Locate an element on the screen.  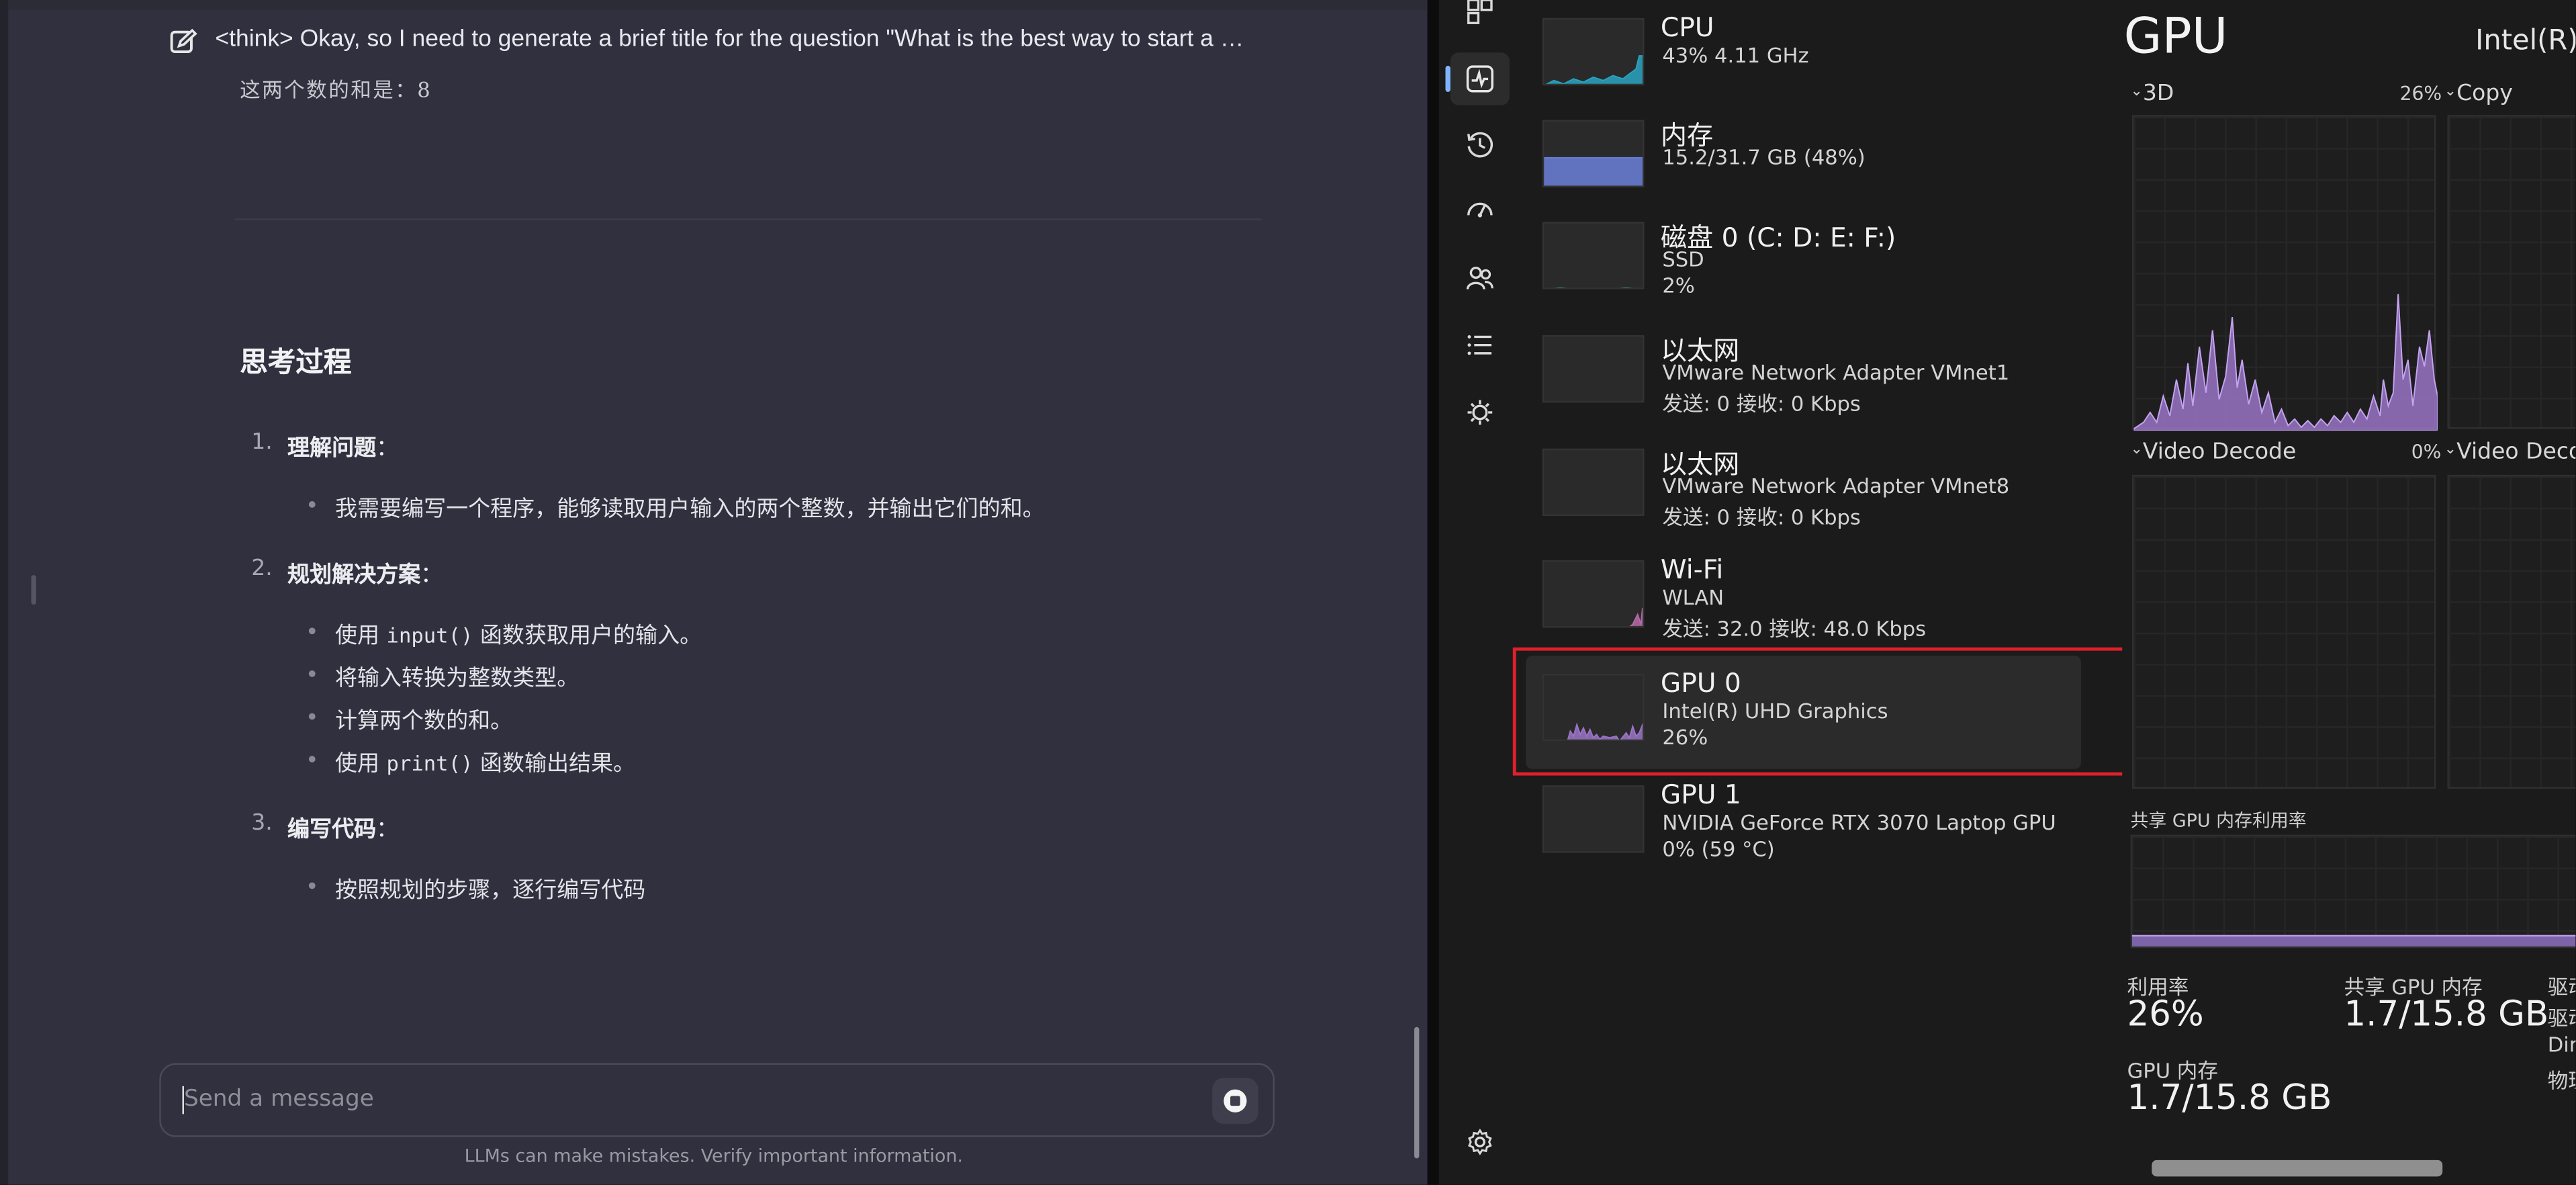
task-manager-nav is located at coordinates (1479, 592).